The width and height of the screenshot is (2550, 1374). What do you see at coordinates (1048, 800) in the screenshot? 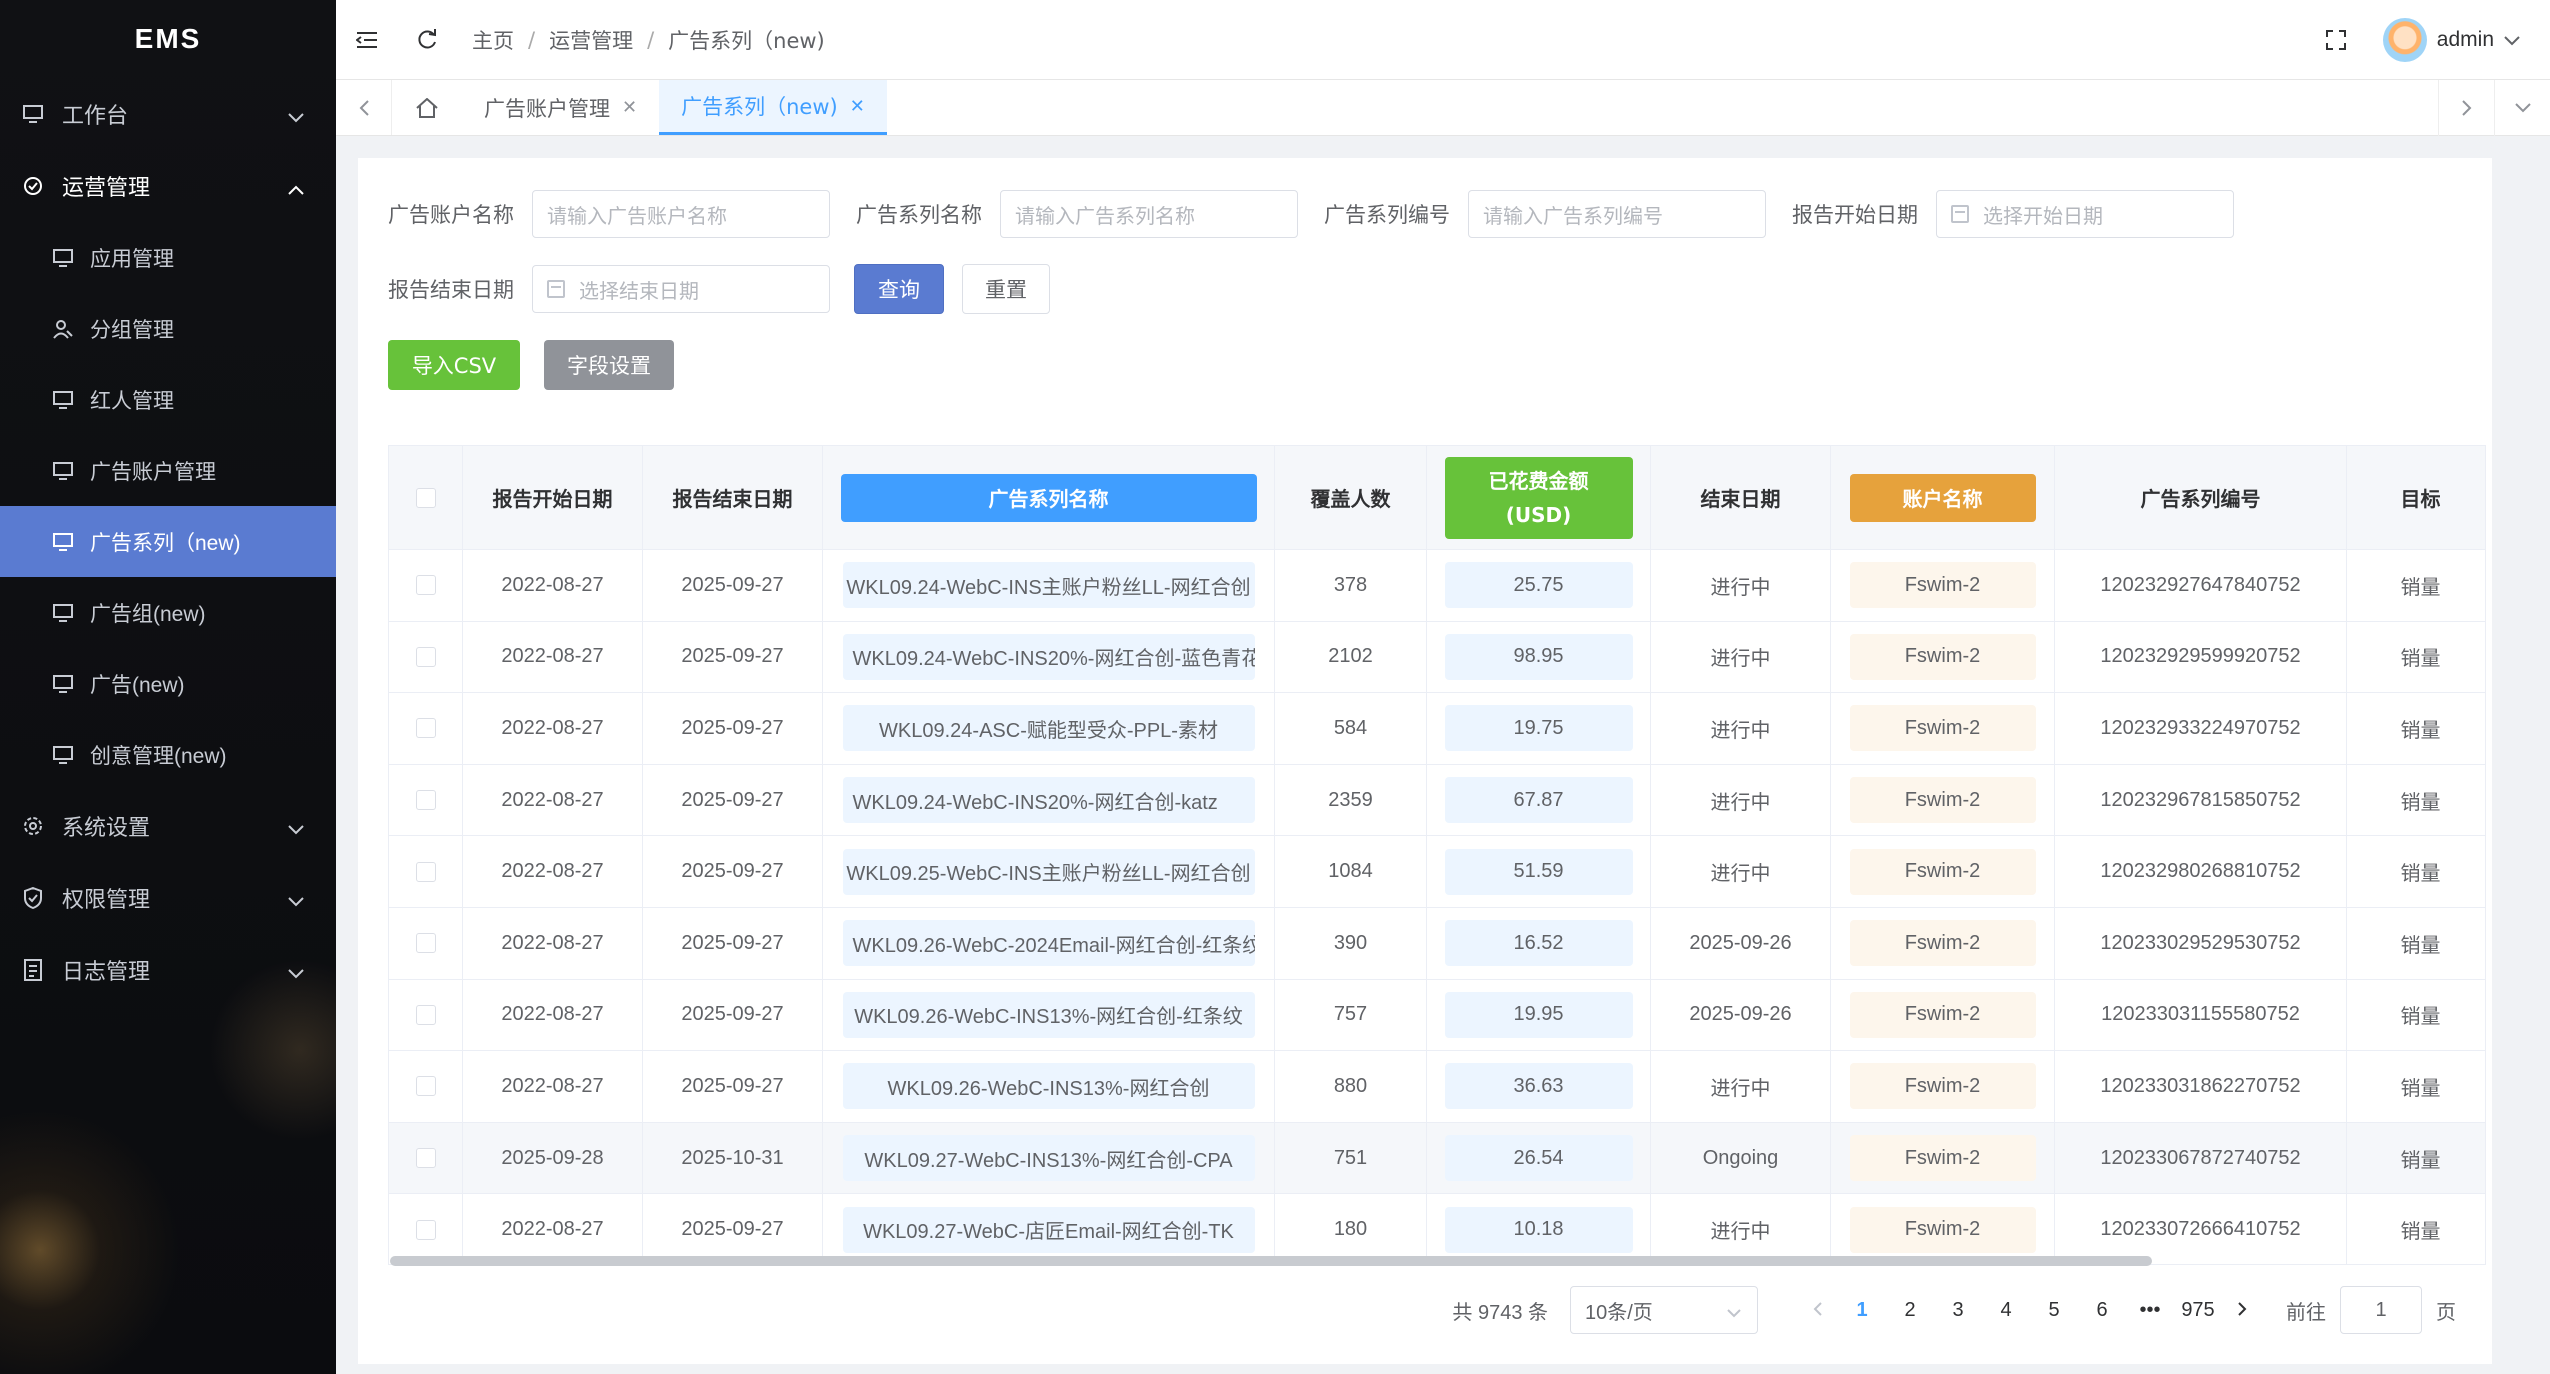
I see `campaign-name-value: WKL09.24-WebC-INS20%-网红合创-katz` at bounding box center [1048, 800].